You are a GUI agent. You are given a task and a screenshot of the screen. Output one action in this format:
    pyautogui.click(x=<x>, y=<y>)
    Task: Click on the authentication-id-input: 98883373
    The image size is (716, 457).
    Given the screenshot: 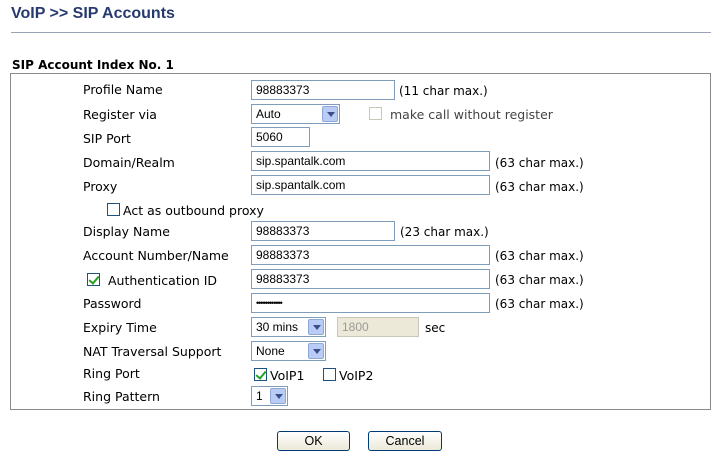 What is the action you would take?
    pyautogui.click(x=370, y=279)
    